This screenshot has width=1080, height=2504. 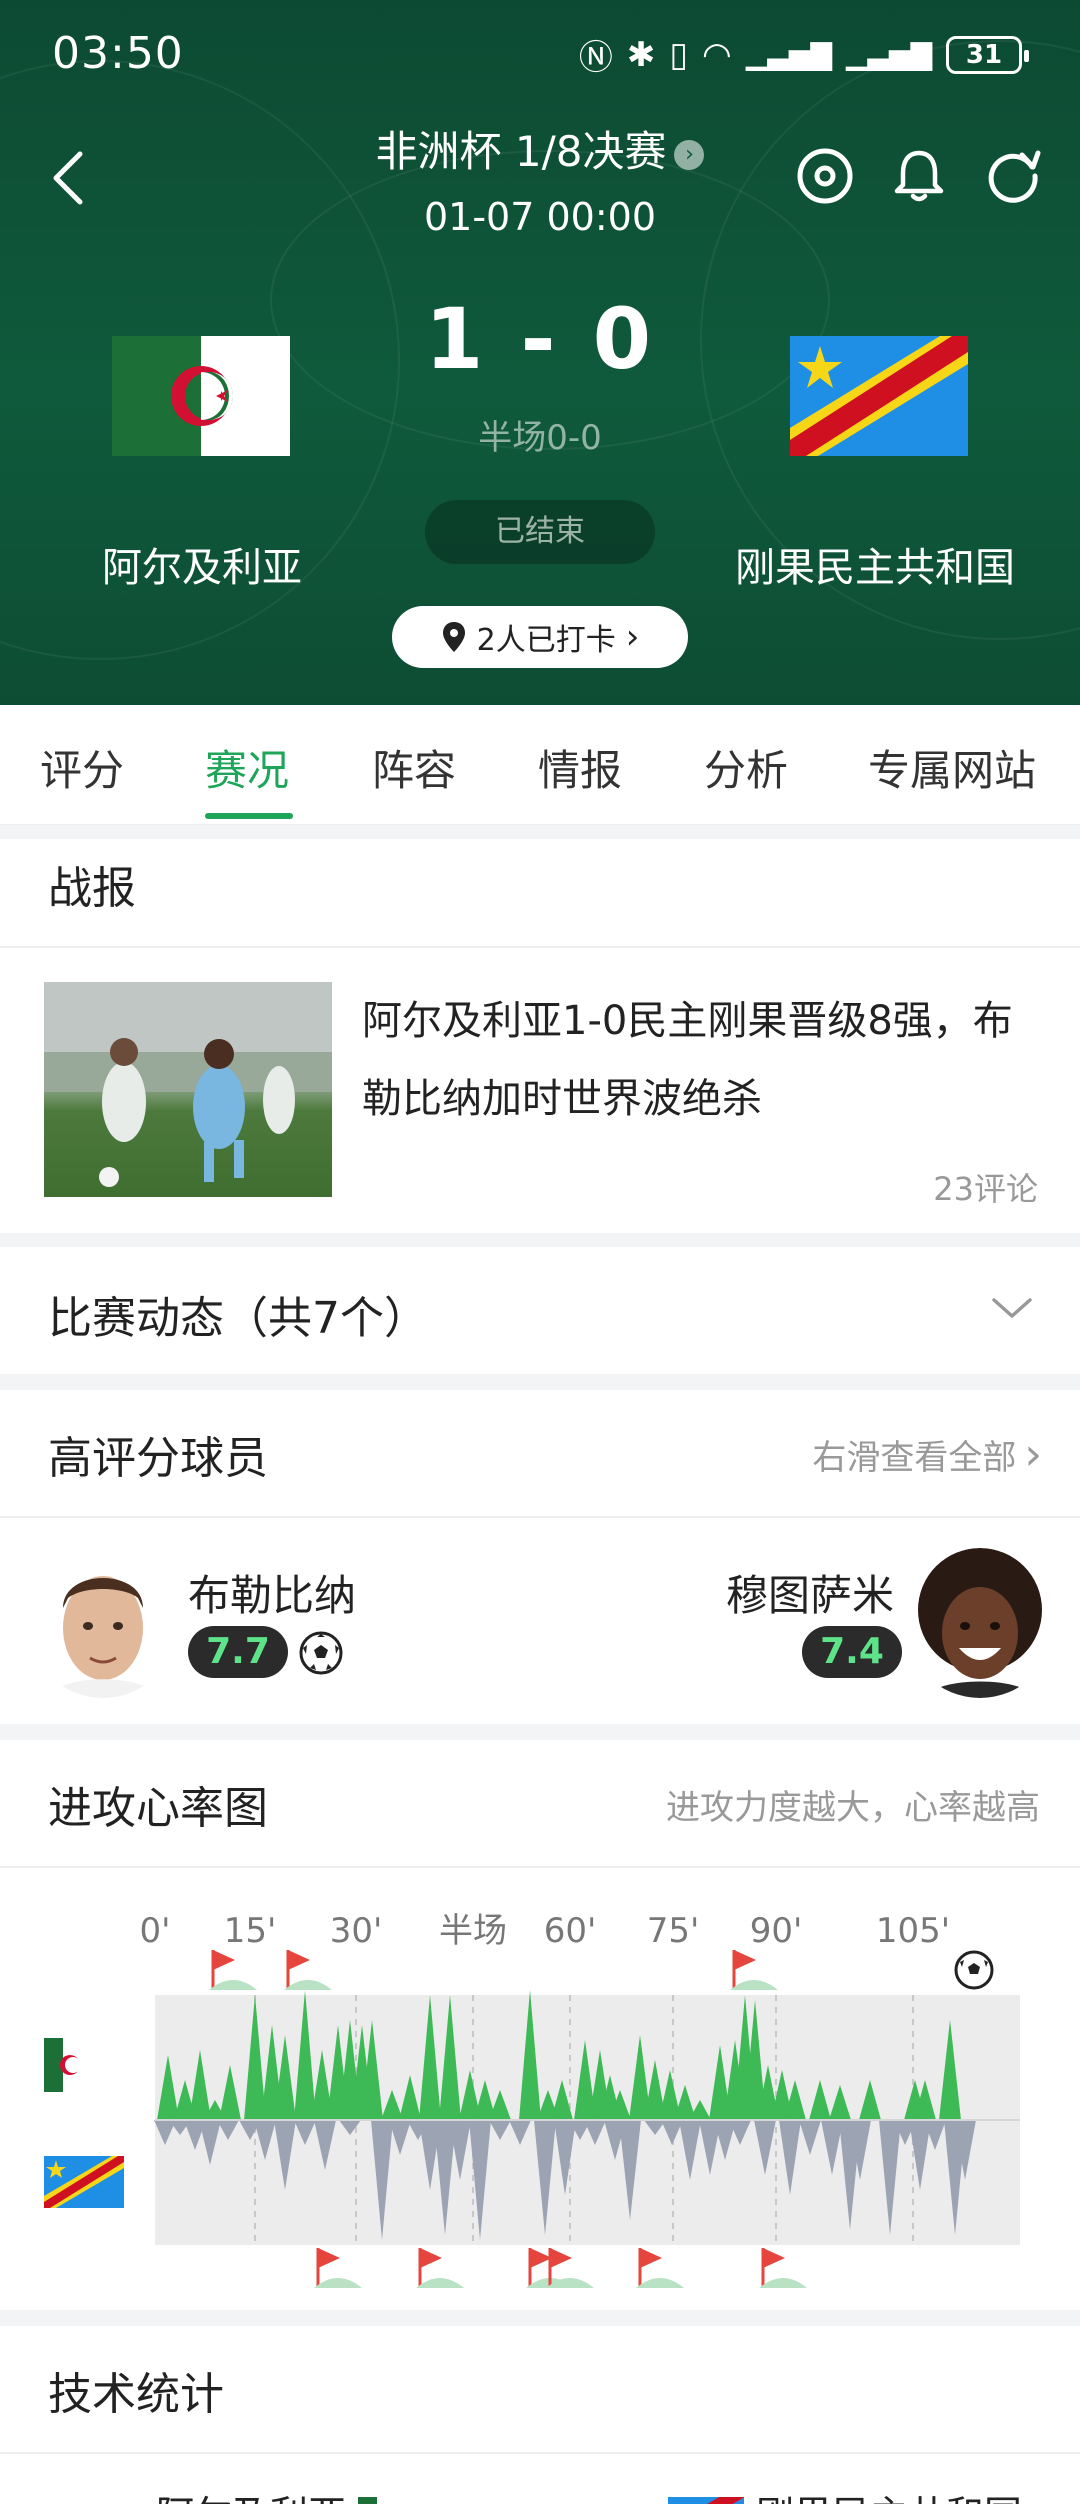 I want to click on report-section-title: 战报, so click(x=92, y=888).